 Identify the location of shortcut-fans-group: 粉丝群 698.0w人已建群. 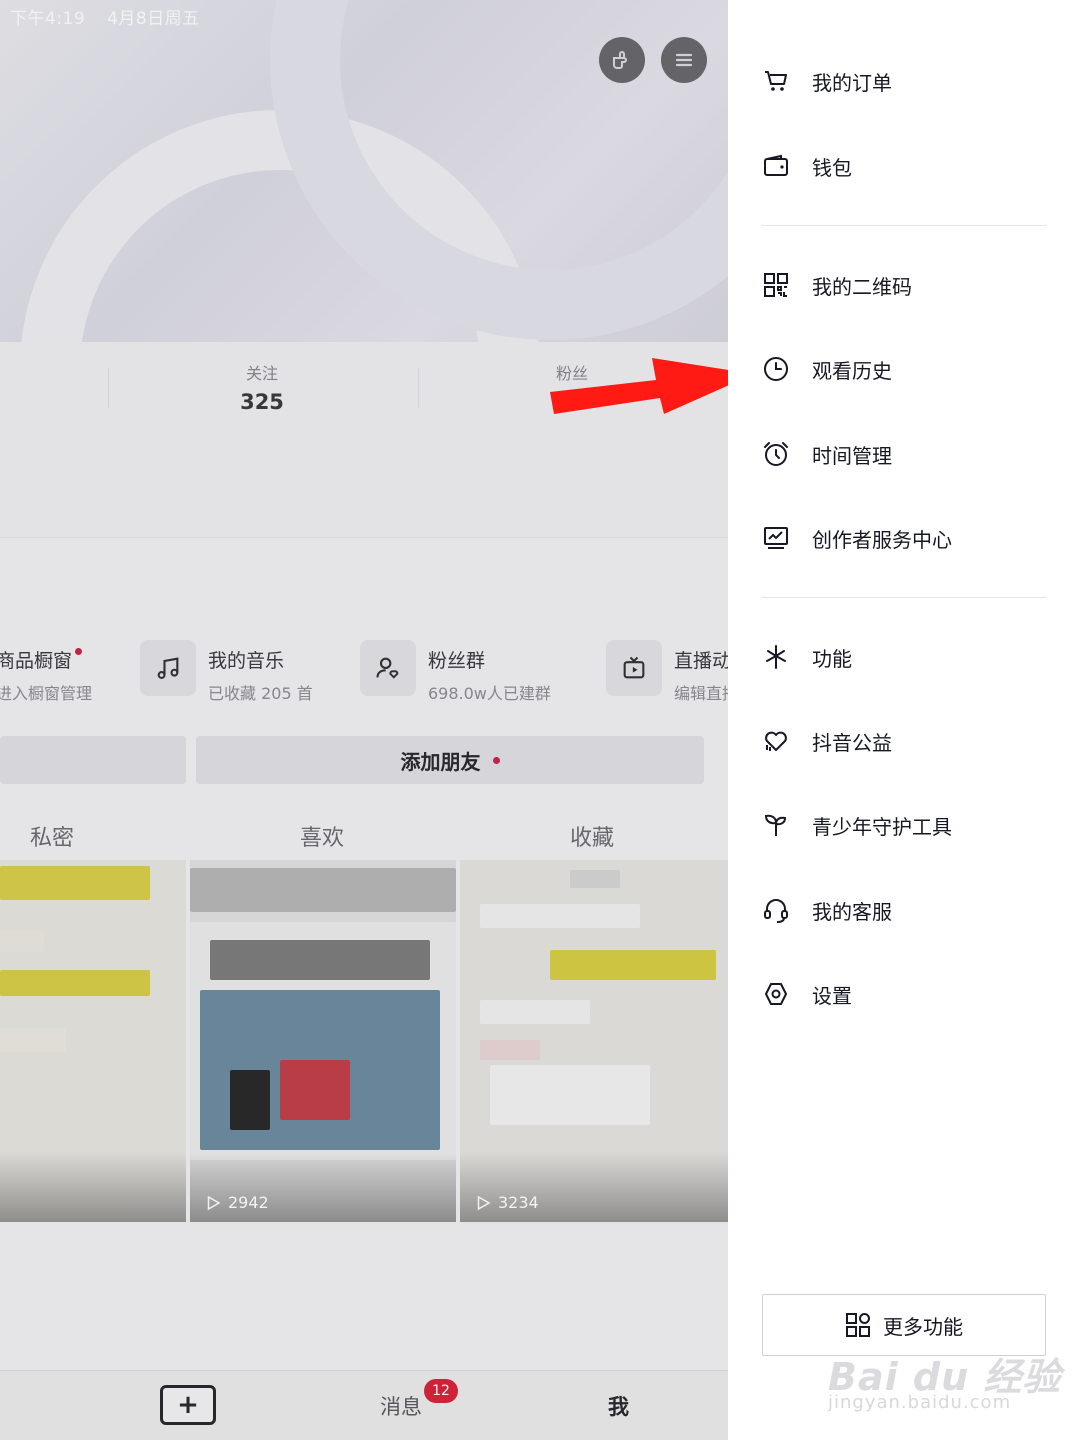
(455, 672).